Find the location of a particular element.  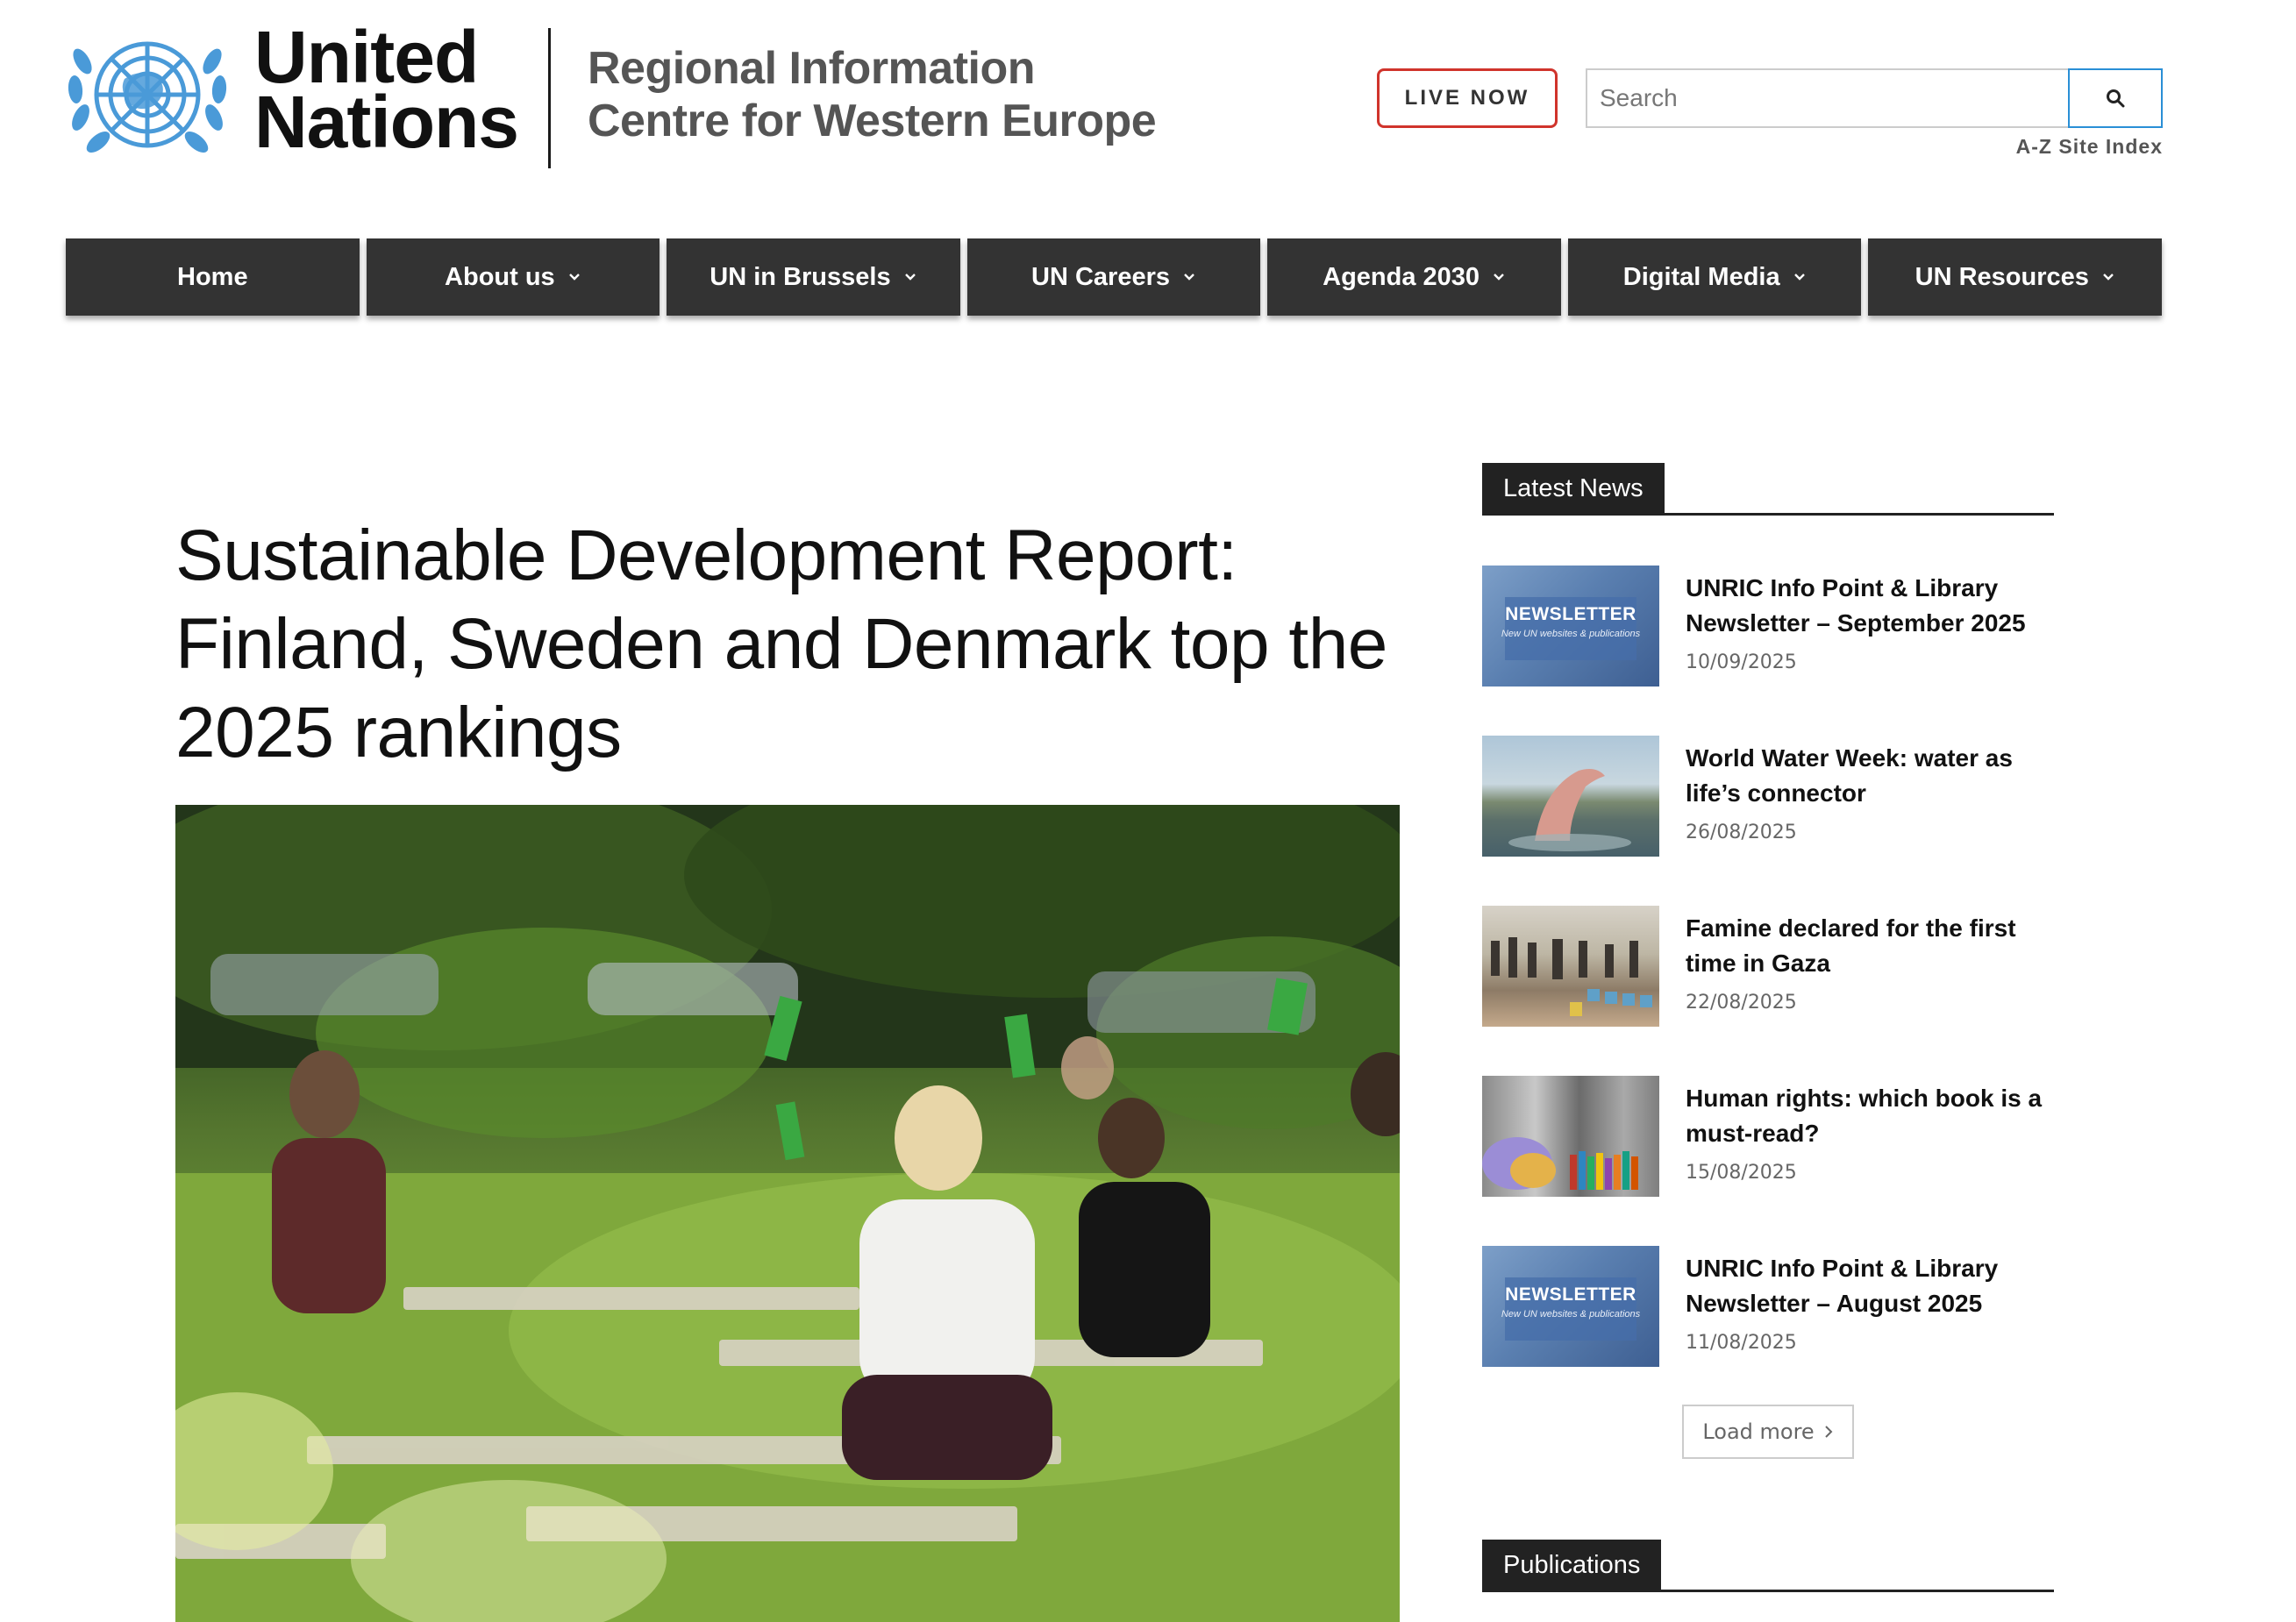

logo-line-1: United is located at coordinates (366, 57).